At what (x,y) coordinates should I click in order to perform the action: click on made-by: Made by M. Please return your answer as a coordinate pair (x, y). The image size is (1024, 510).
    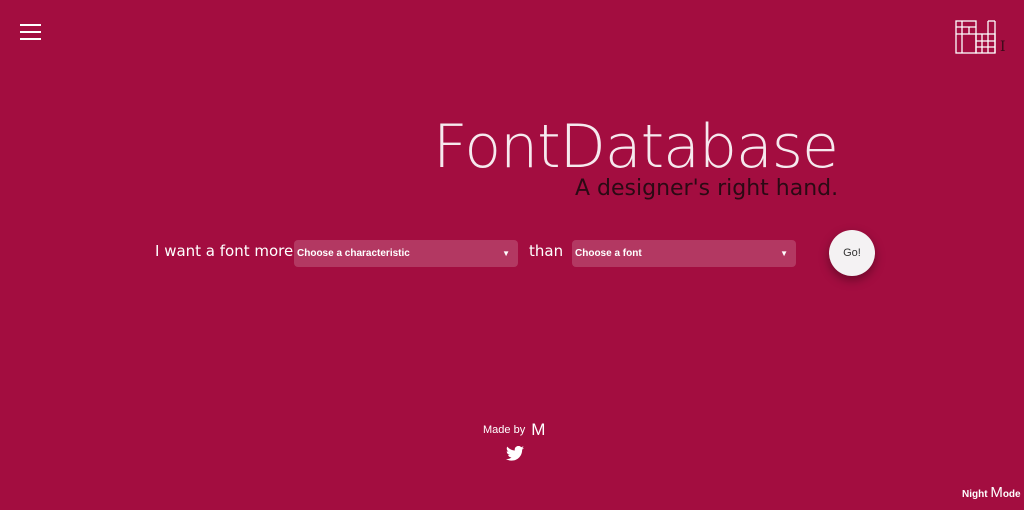
    Looking at the image, I should click on (514, 430).